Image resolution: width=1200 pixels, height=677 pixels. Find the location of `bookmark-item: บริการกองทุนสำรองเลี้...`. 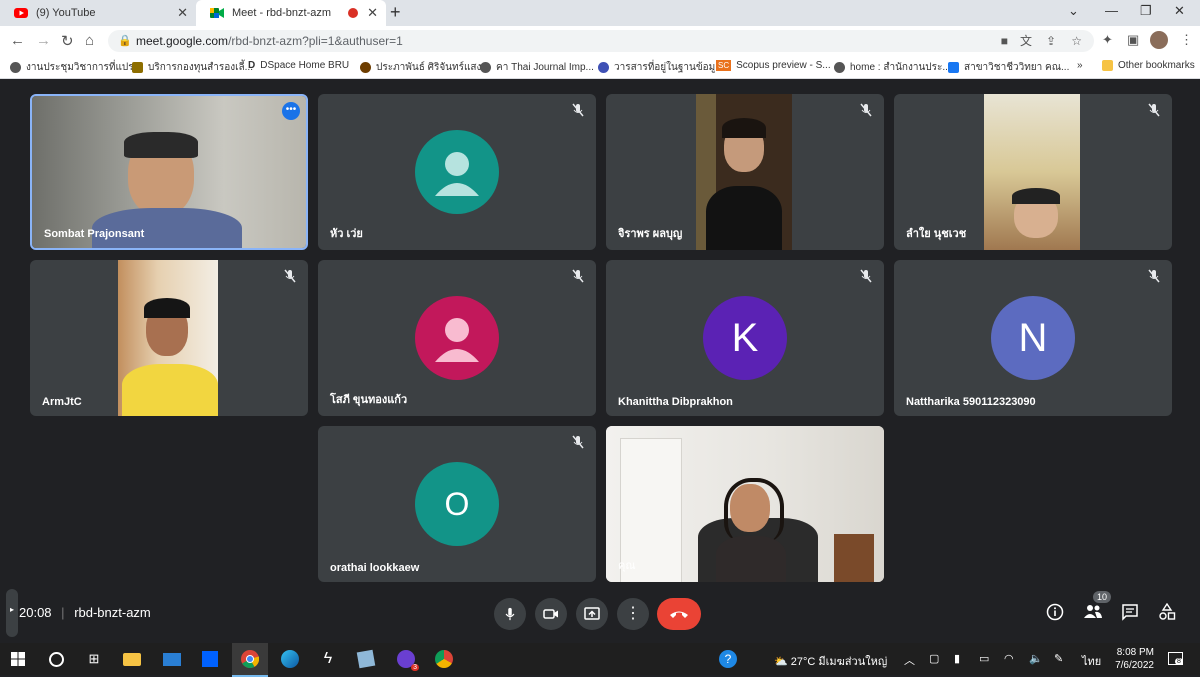

bookmark-item: บริการกองทุนสำรองเลี้... is located at coordinates (192, 67).